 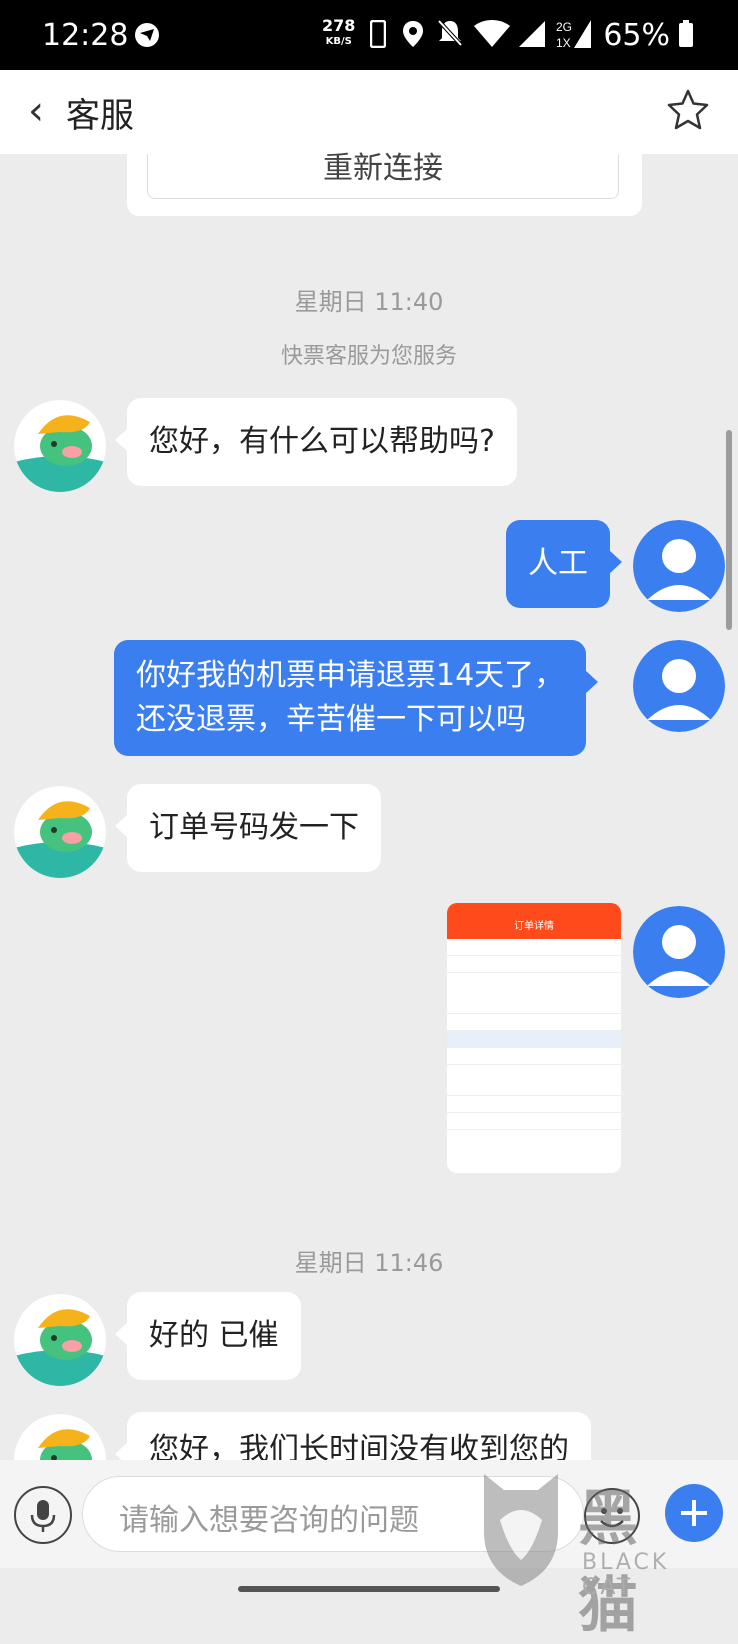 What do you see at coordinates (413, 34) in the screenshot?
I see `location-icon` at bounding box center [413, 34].